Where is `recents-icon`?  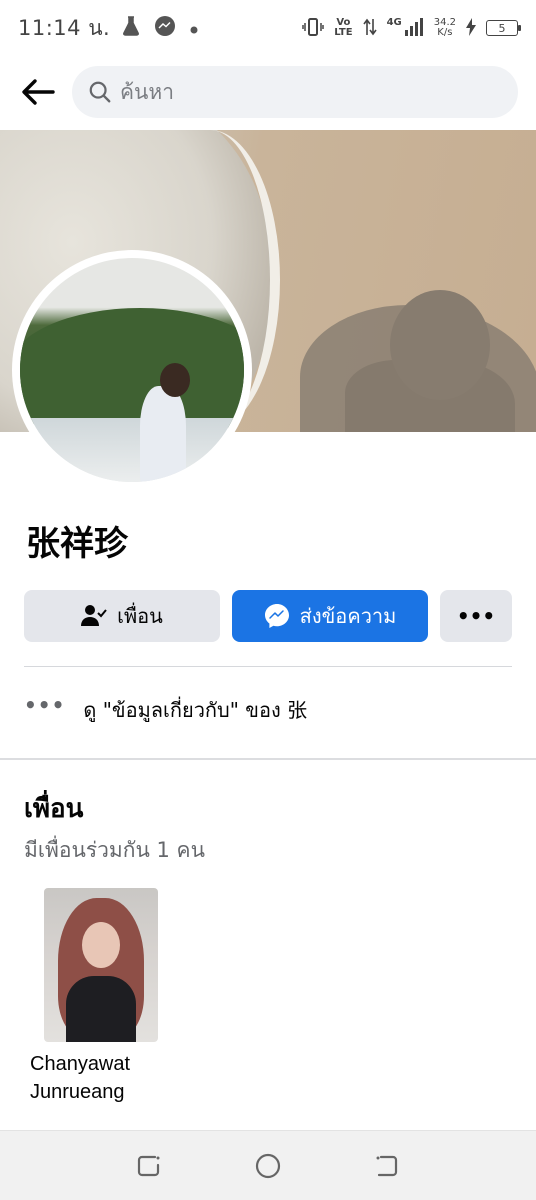 recents-icon is located at coordinates (149, 1165).